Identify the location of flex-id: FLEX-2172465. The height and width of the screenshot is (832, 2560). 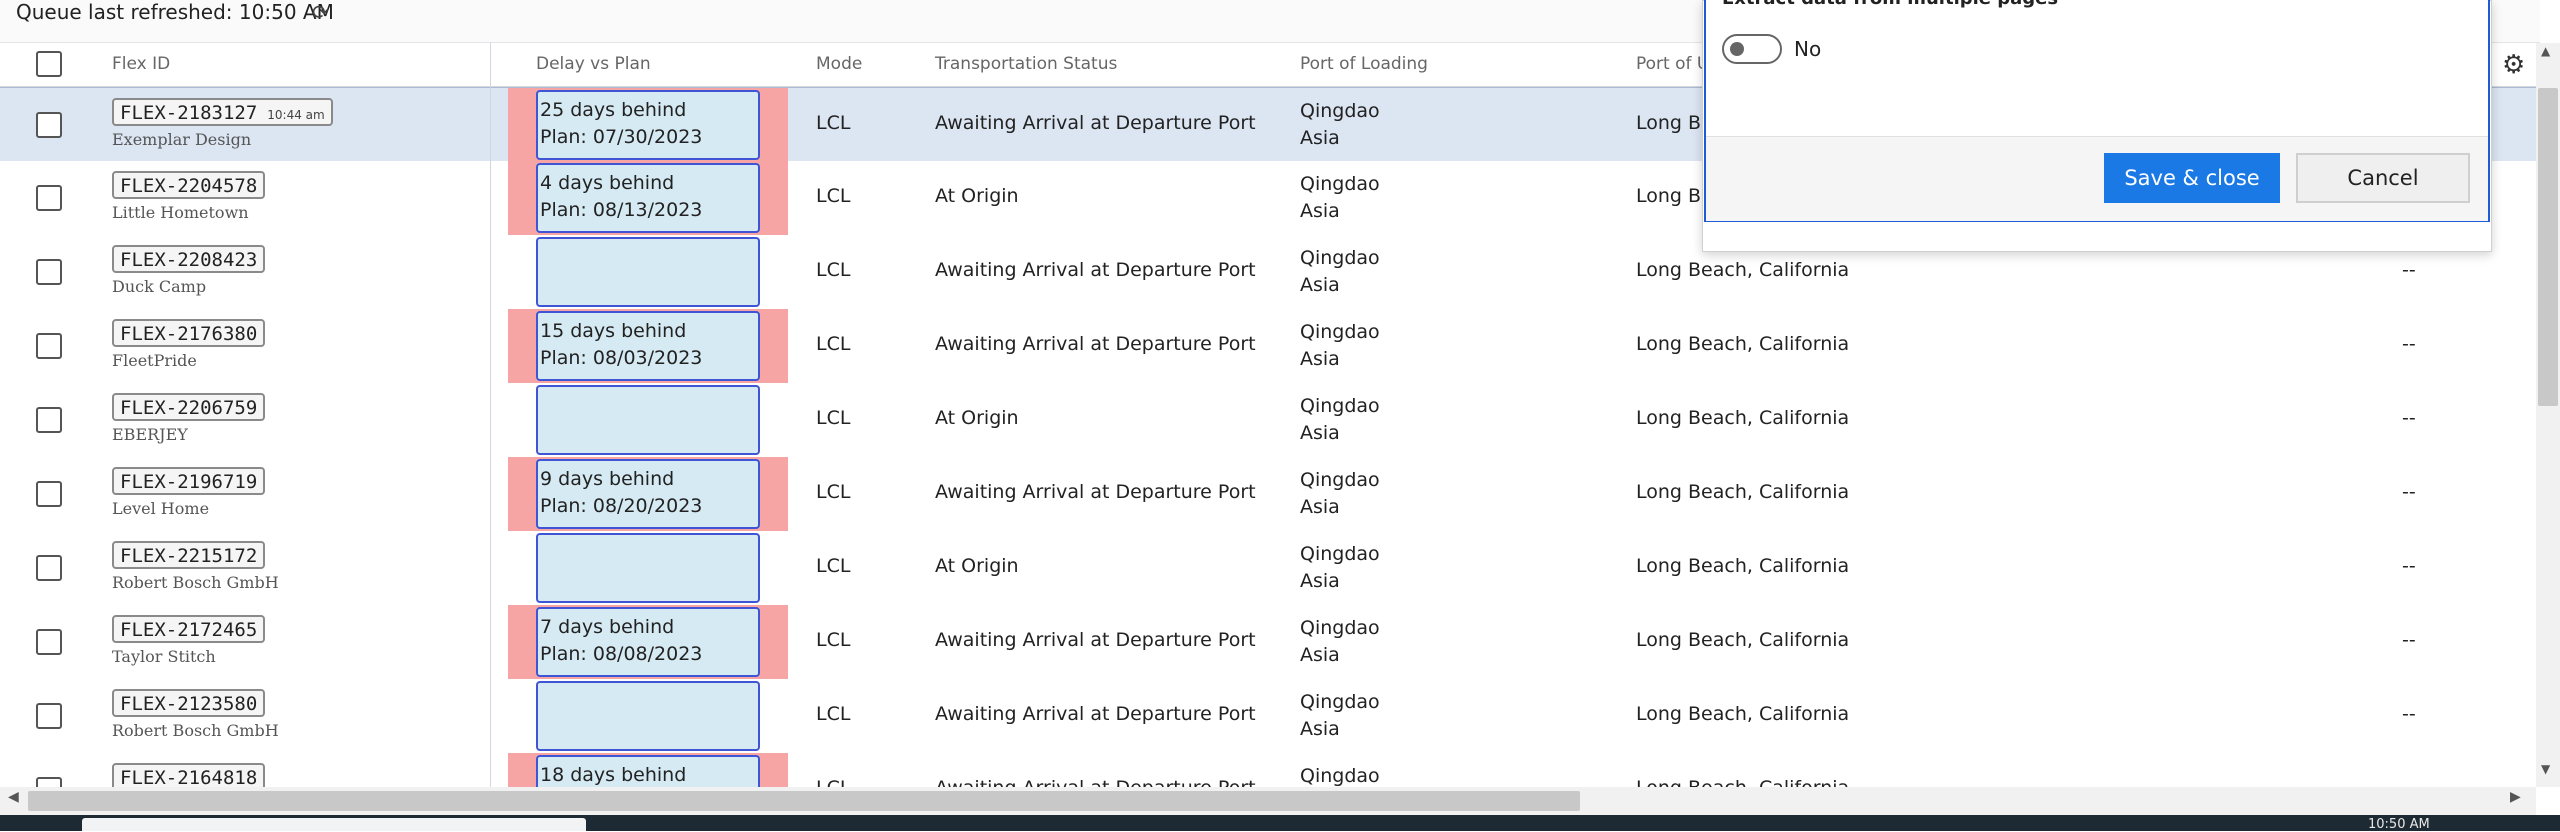
(189, 630).